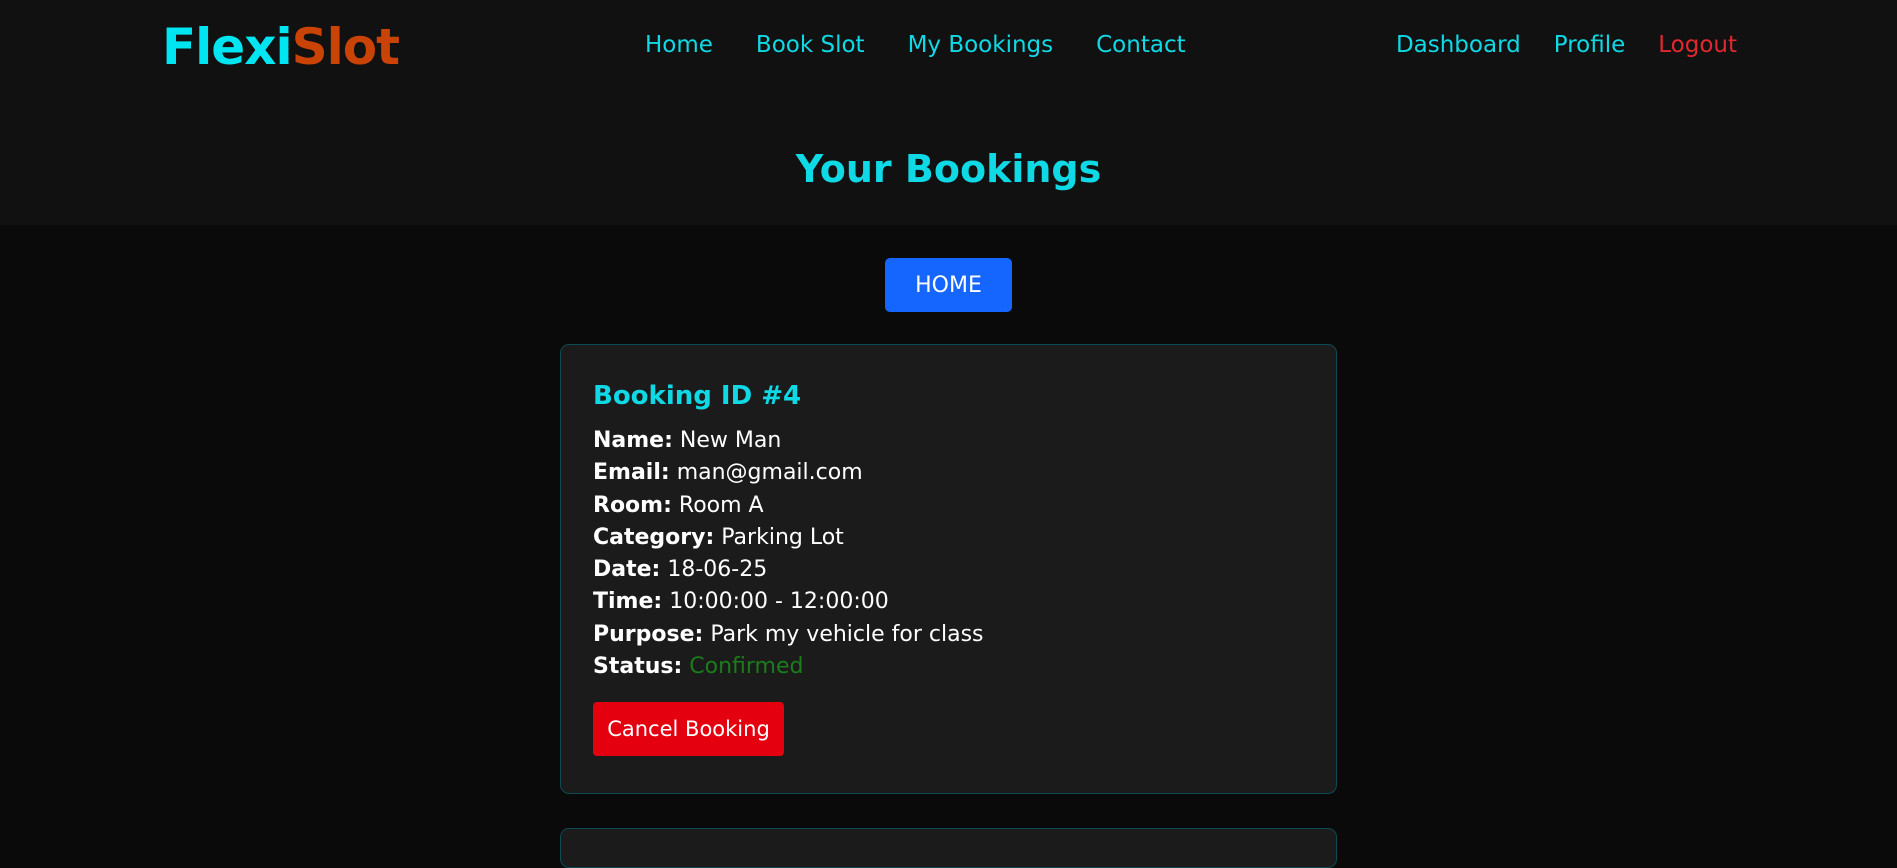 Image resolution: width=1897 pixels, height=868 pixels. I want to click on field-value: Parking Lot, so click(782, 537).